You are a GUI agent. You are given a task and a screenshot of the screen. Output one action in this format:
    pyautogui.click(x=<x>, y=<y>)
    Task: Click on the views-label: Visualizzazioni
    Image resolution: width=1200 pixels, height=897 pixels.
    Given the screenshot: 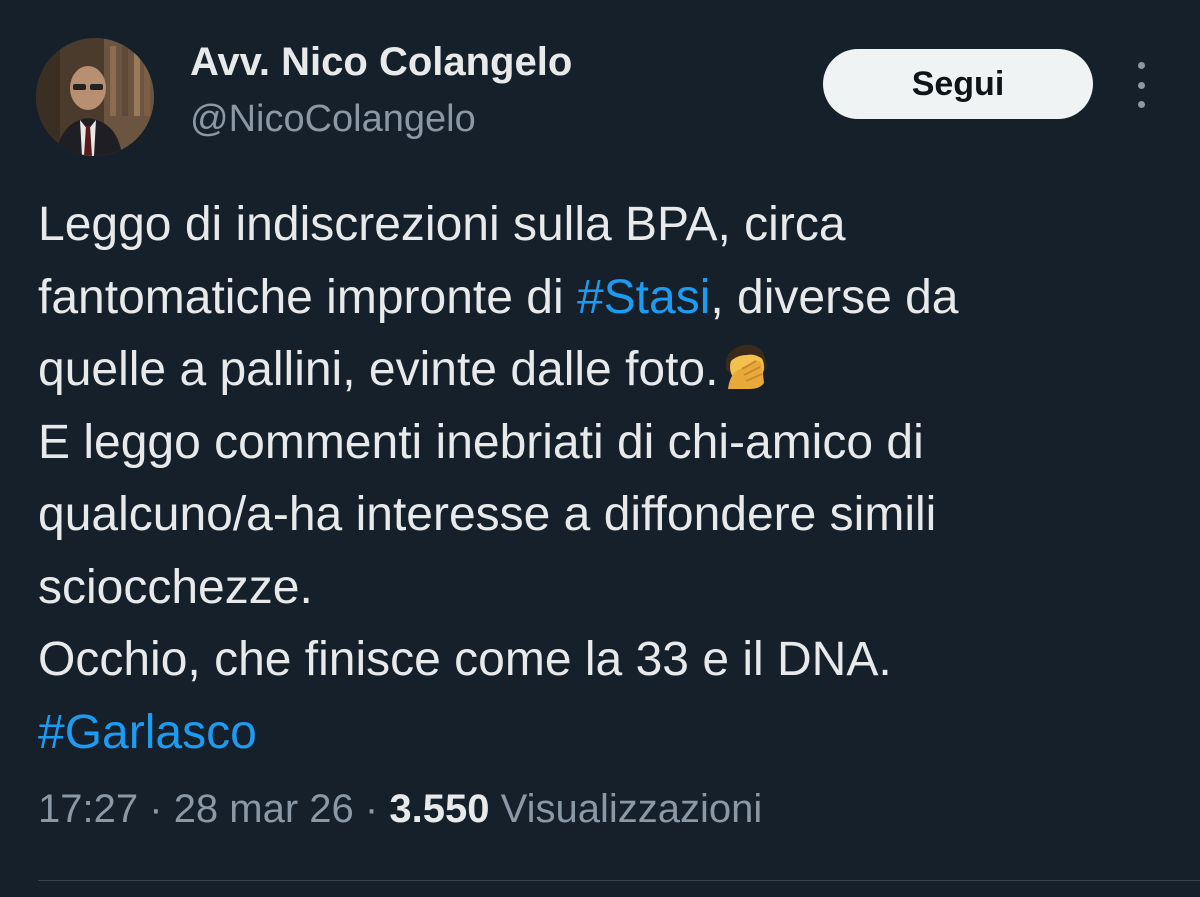 What is the action you would take?
    pyautogui.click(x=631, y=809)
    